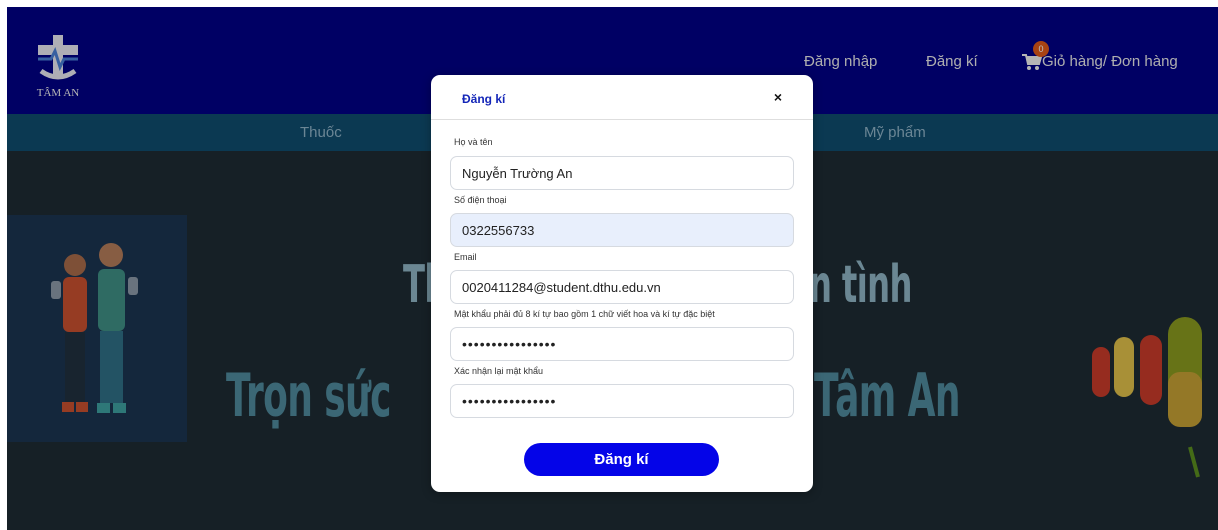 Image resolution: width=1218 pixels, height=530 pixels. What do you see at coordinates (499, 371) in the screenshot?
I see `confirm-password-label: Xác nhận lại mật khẩu` at bounding box center [499, 371].